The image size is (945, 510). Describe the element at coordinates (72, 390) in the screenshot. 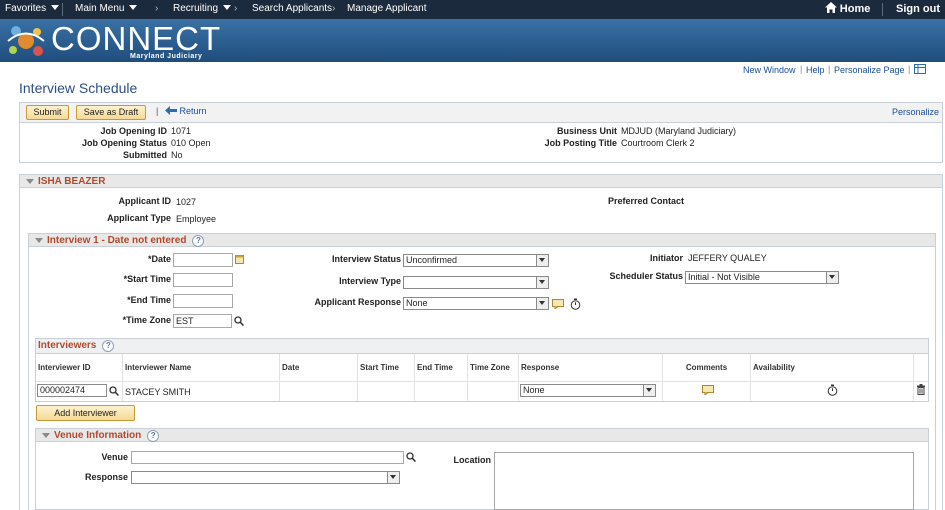

I see `interviewer-id-input: 000002474` at that location.